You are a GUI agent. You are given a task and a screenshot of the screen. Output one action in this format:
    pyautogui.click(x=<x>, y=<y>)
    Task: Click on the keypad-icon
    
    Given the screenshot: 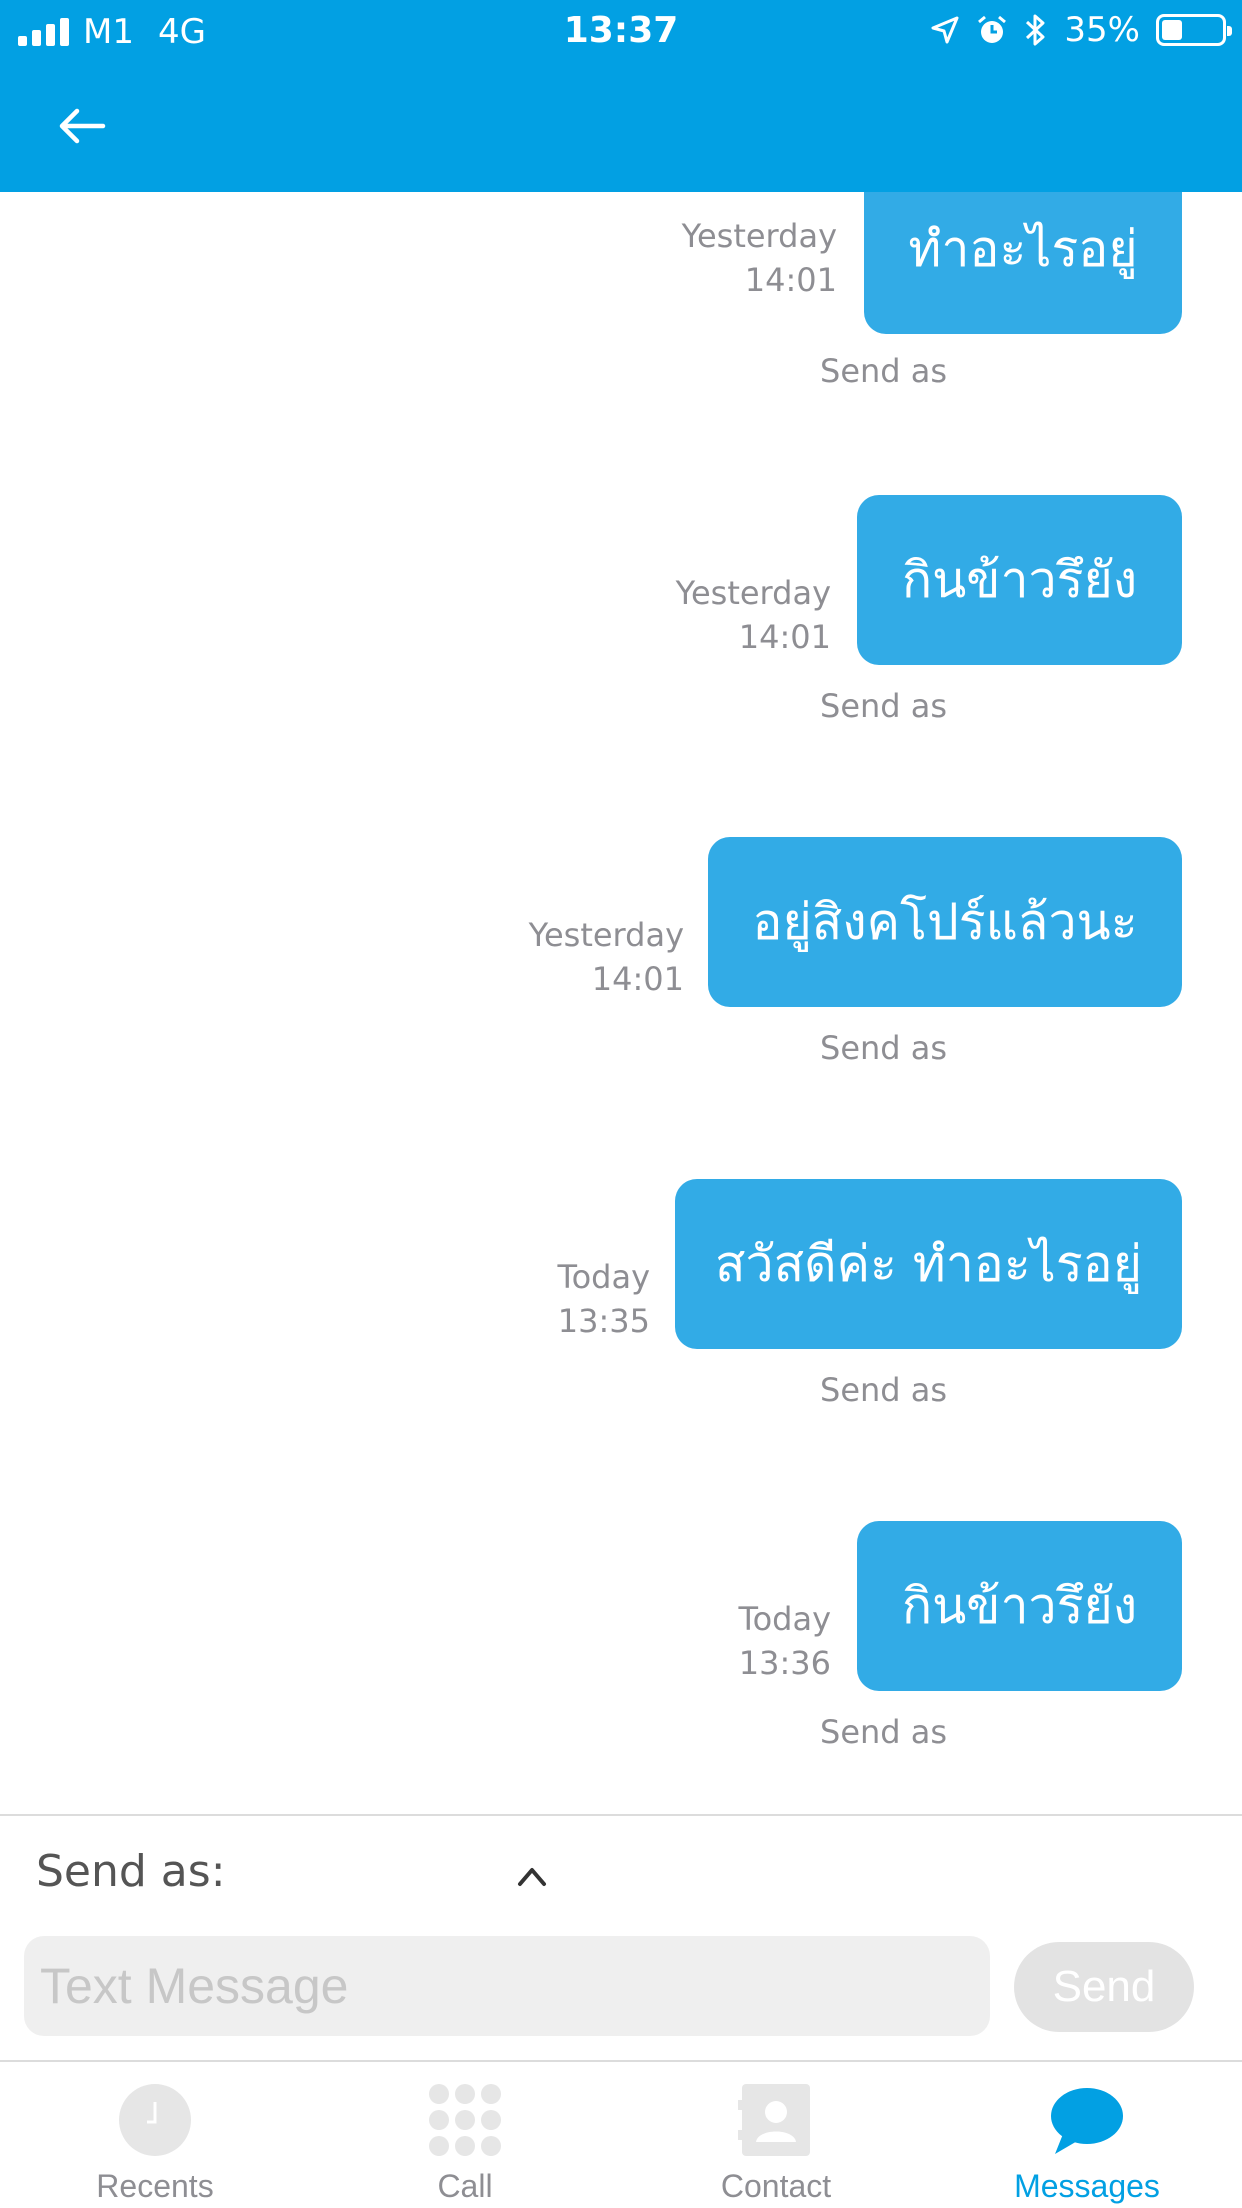 What is the action you would take?
    pyautogui.click(x=465, y=2120)
    